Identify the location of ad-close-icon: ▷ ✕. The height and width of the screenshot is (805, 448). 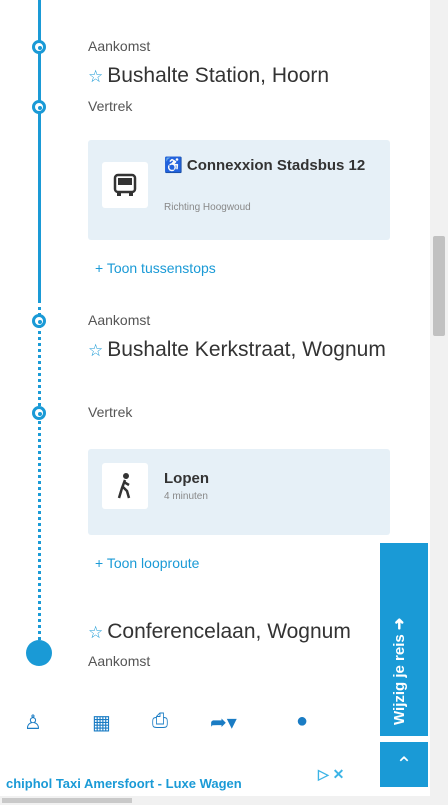
(331, 774).